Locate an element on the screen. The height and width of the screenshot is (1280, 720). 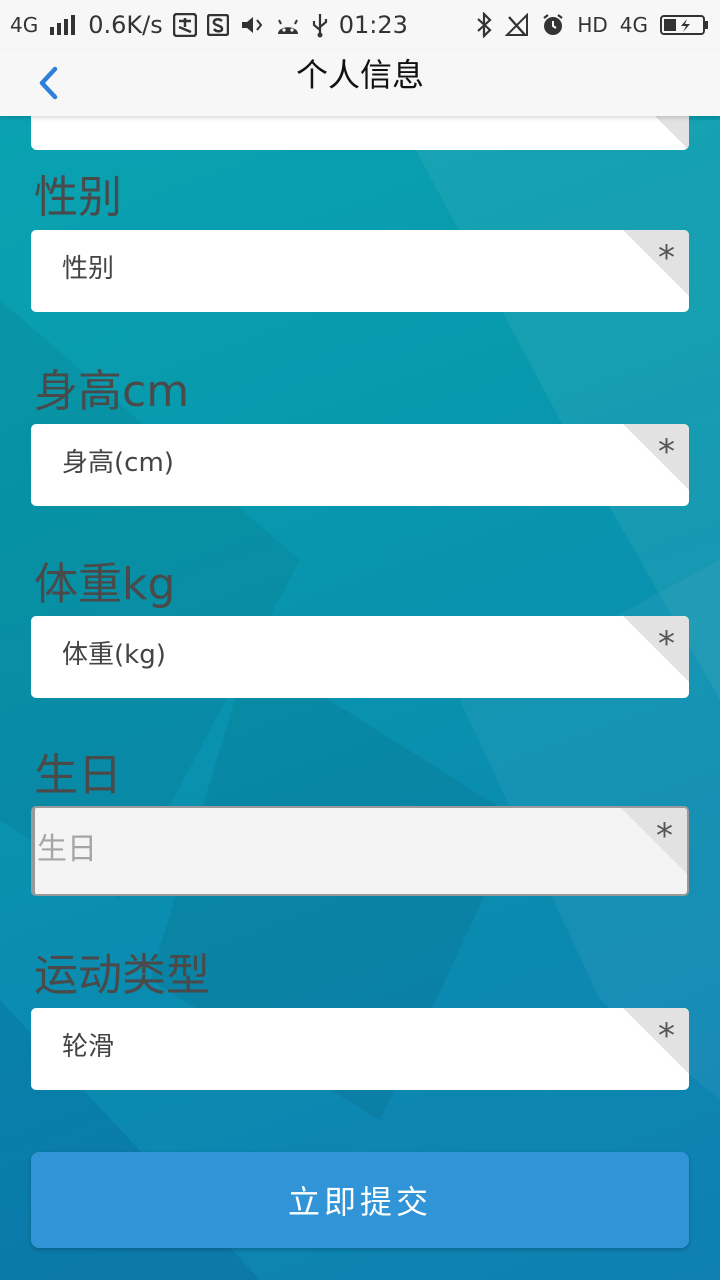
birthday-label: 生日 is located at coordinates (78, 775).